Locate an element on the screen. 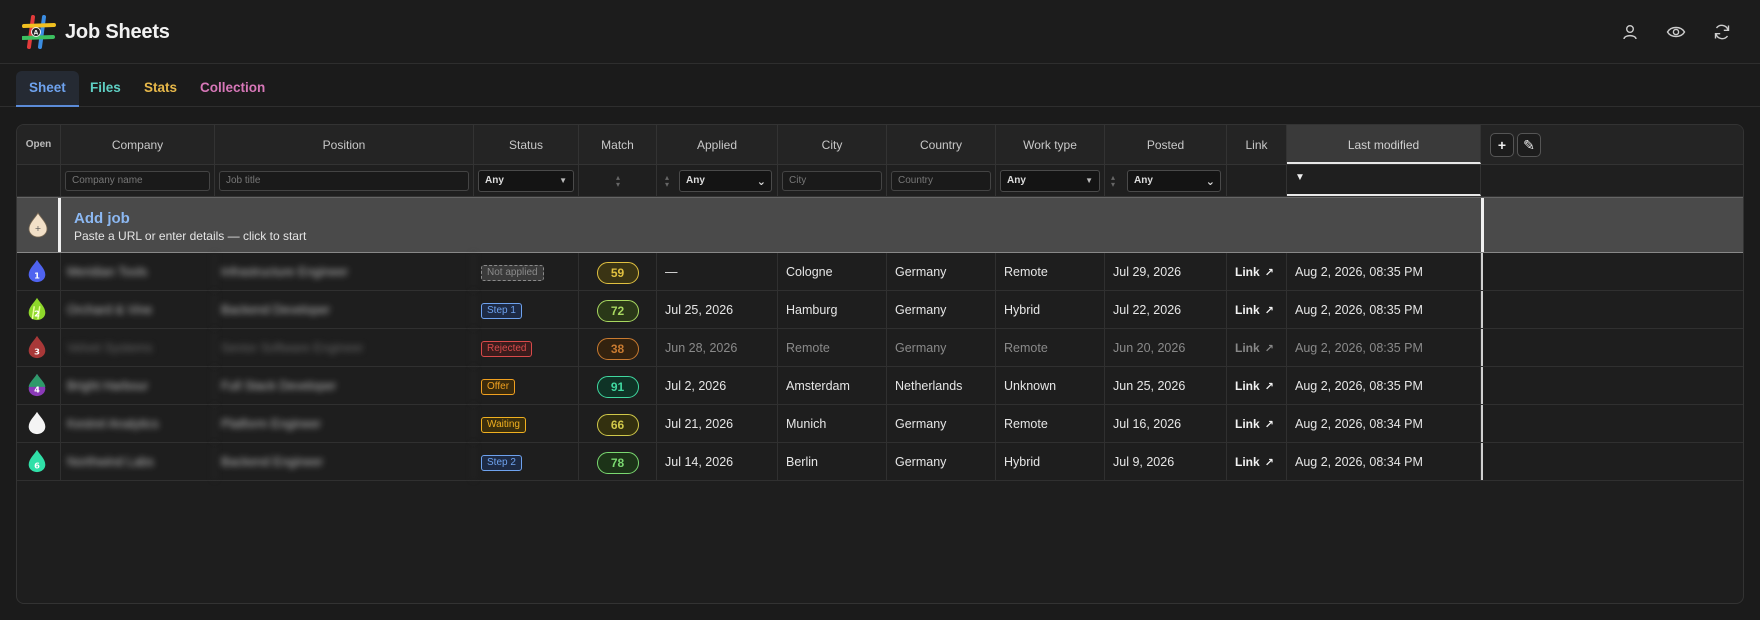 This screenshot has height=620, width=1760. city-cell: Berlin is located at coordinates (832, 461).